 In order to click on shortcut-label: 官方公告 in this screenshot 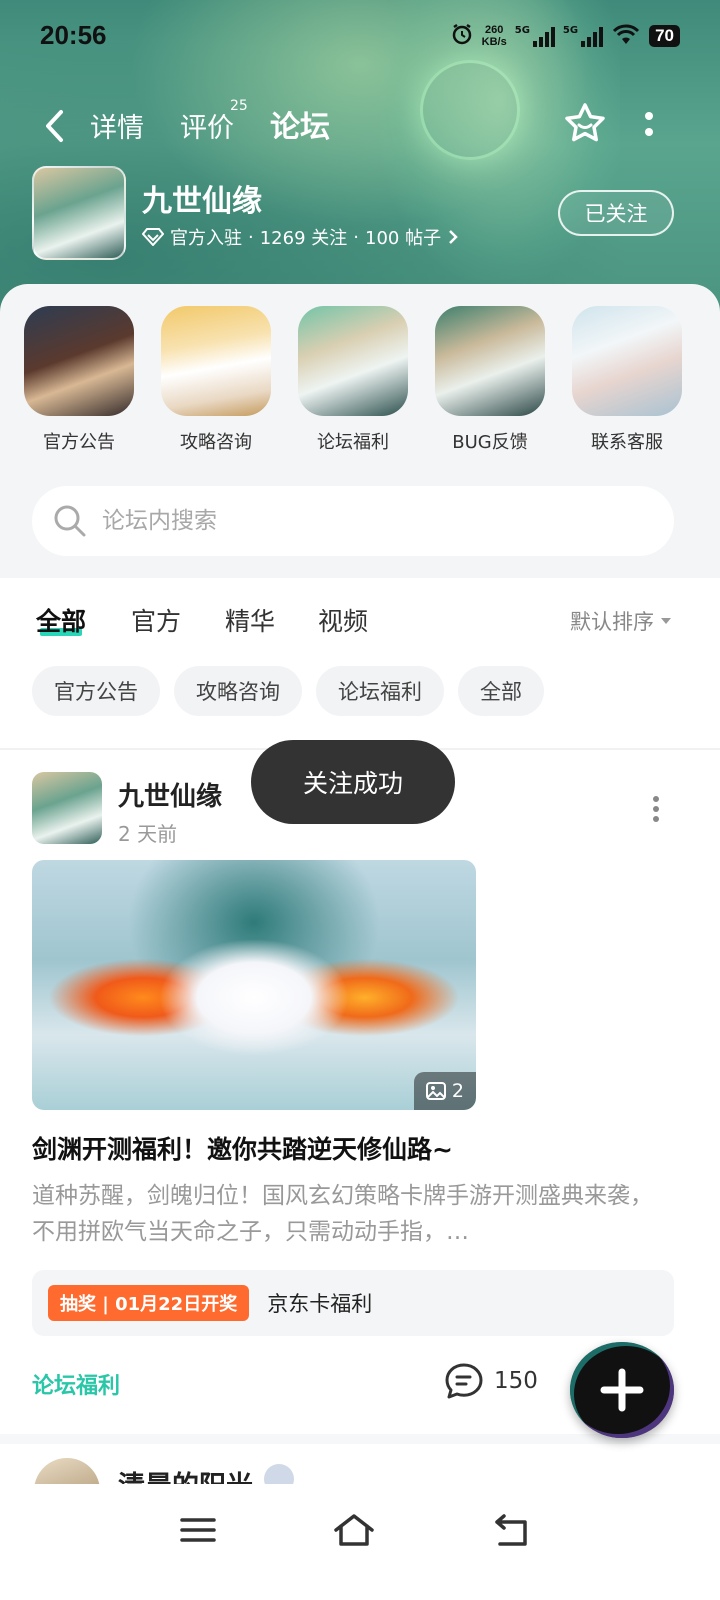, I will do `click(79, 442)`.